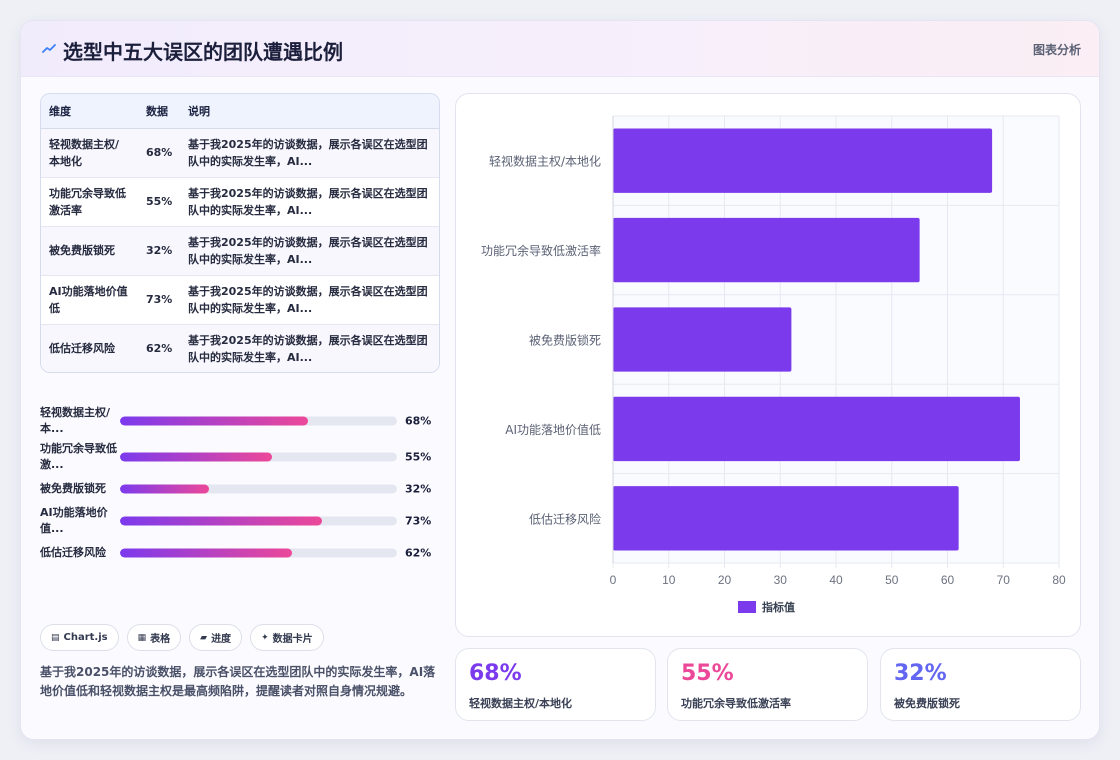 This screenshot has width=1120, height=760. I want to click on stat-value: 32%, so click(920, 673).